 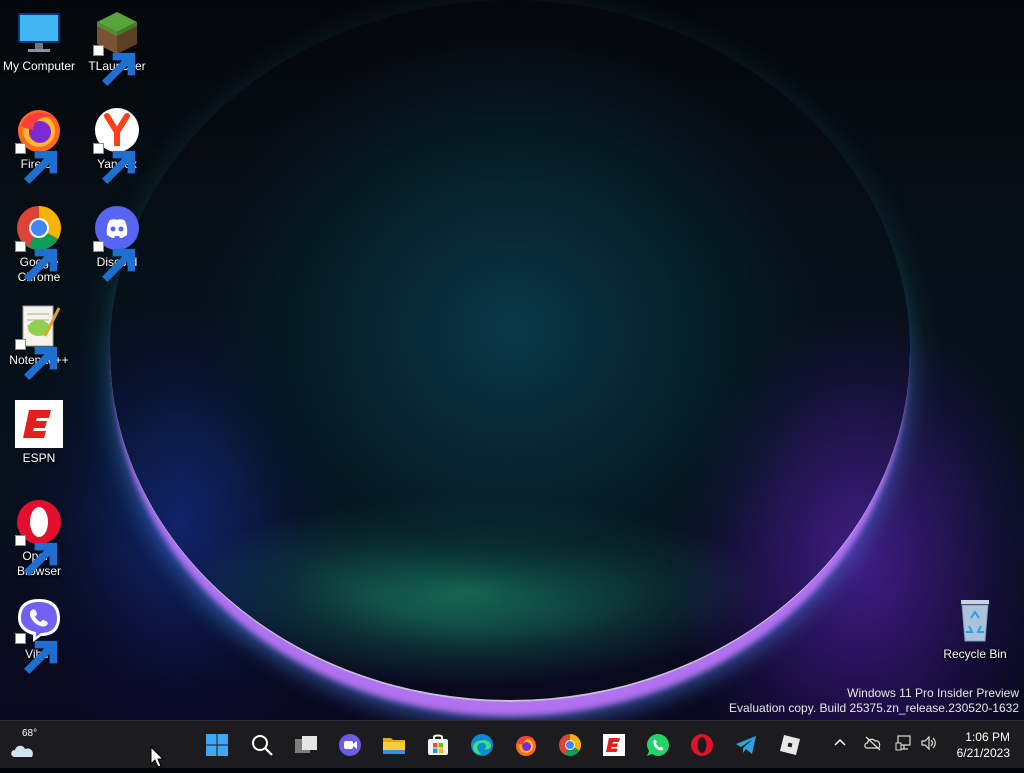 I want to click on desktop-icon-opera: Opera Browser, so click(x=39, y=538).